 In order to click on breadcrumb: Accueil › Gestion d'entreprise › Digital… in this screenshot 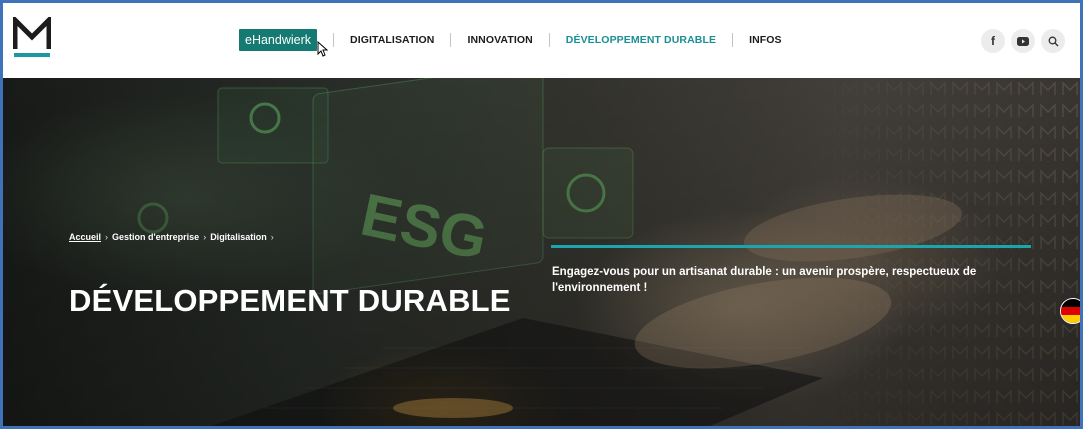, I will do `click(171, 237)`.